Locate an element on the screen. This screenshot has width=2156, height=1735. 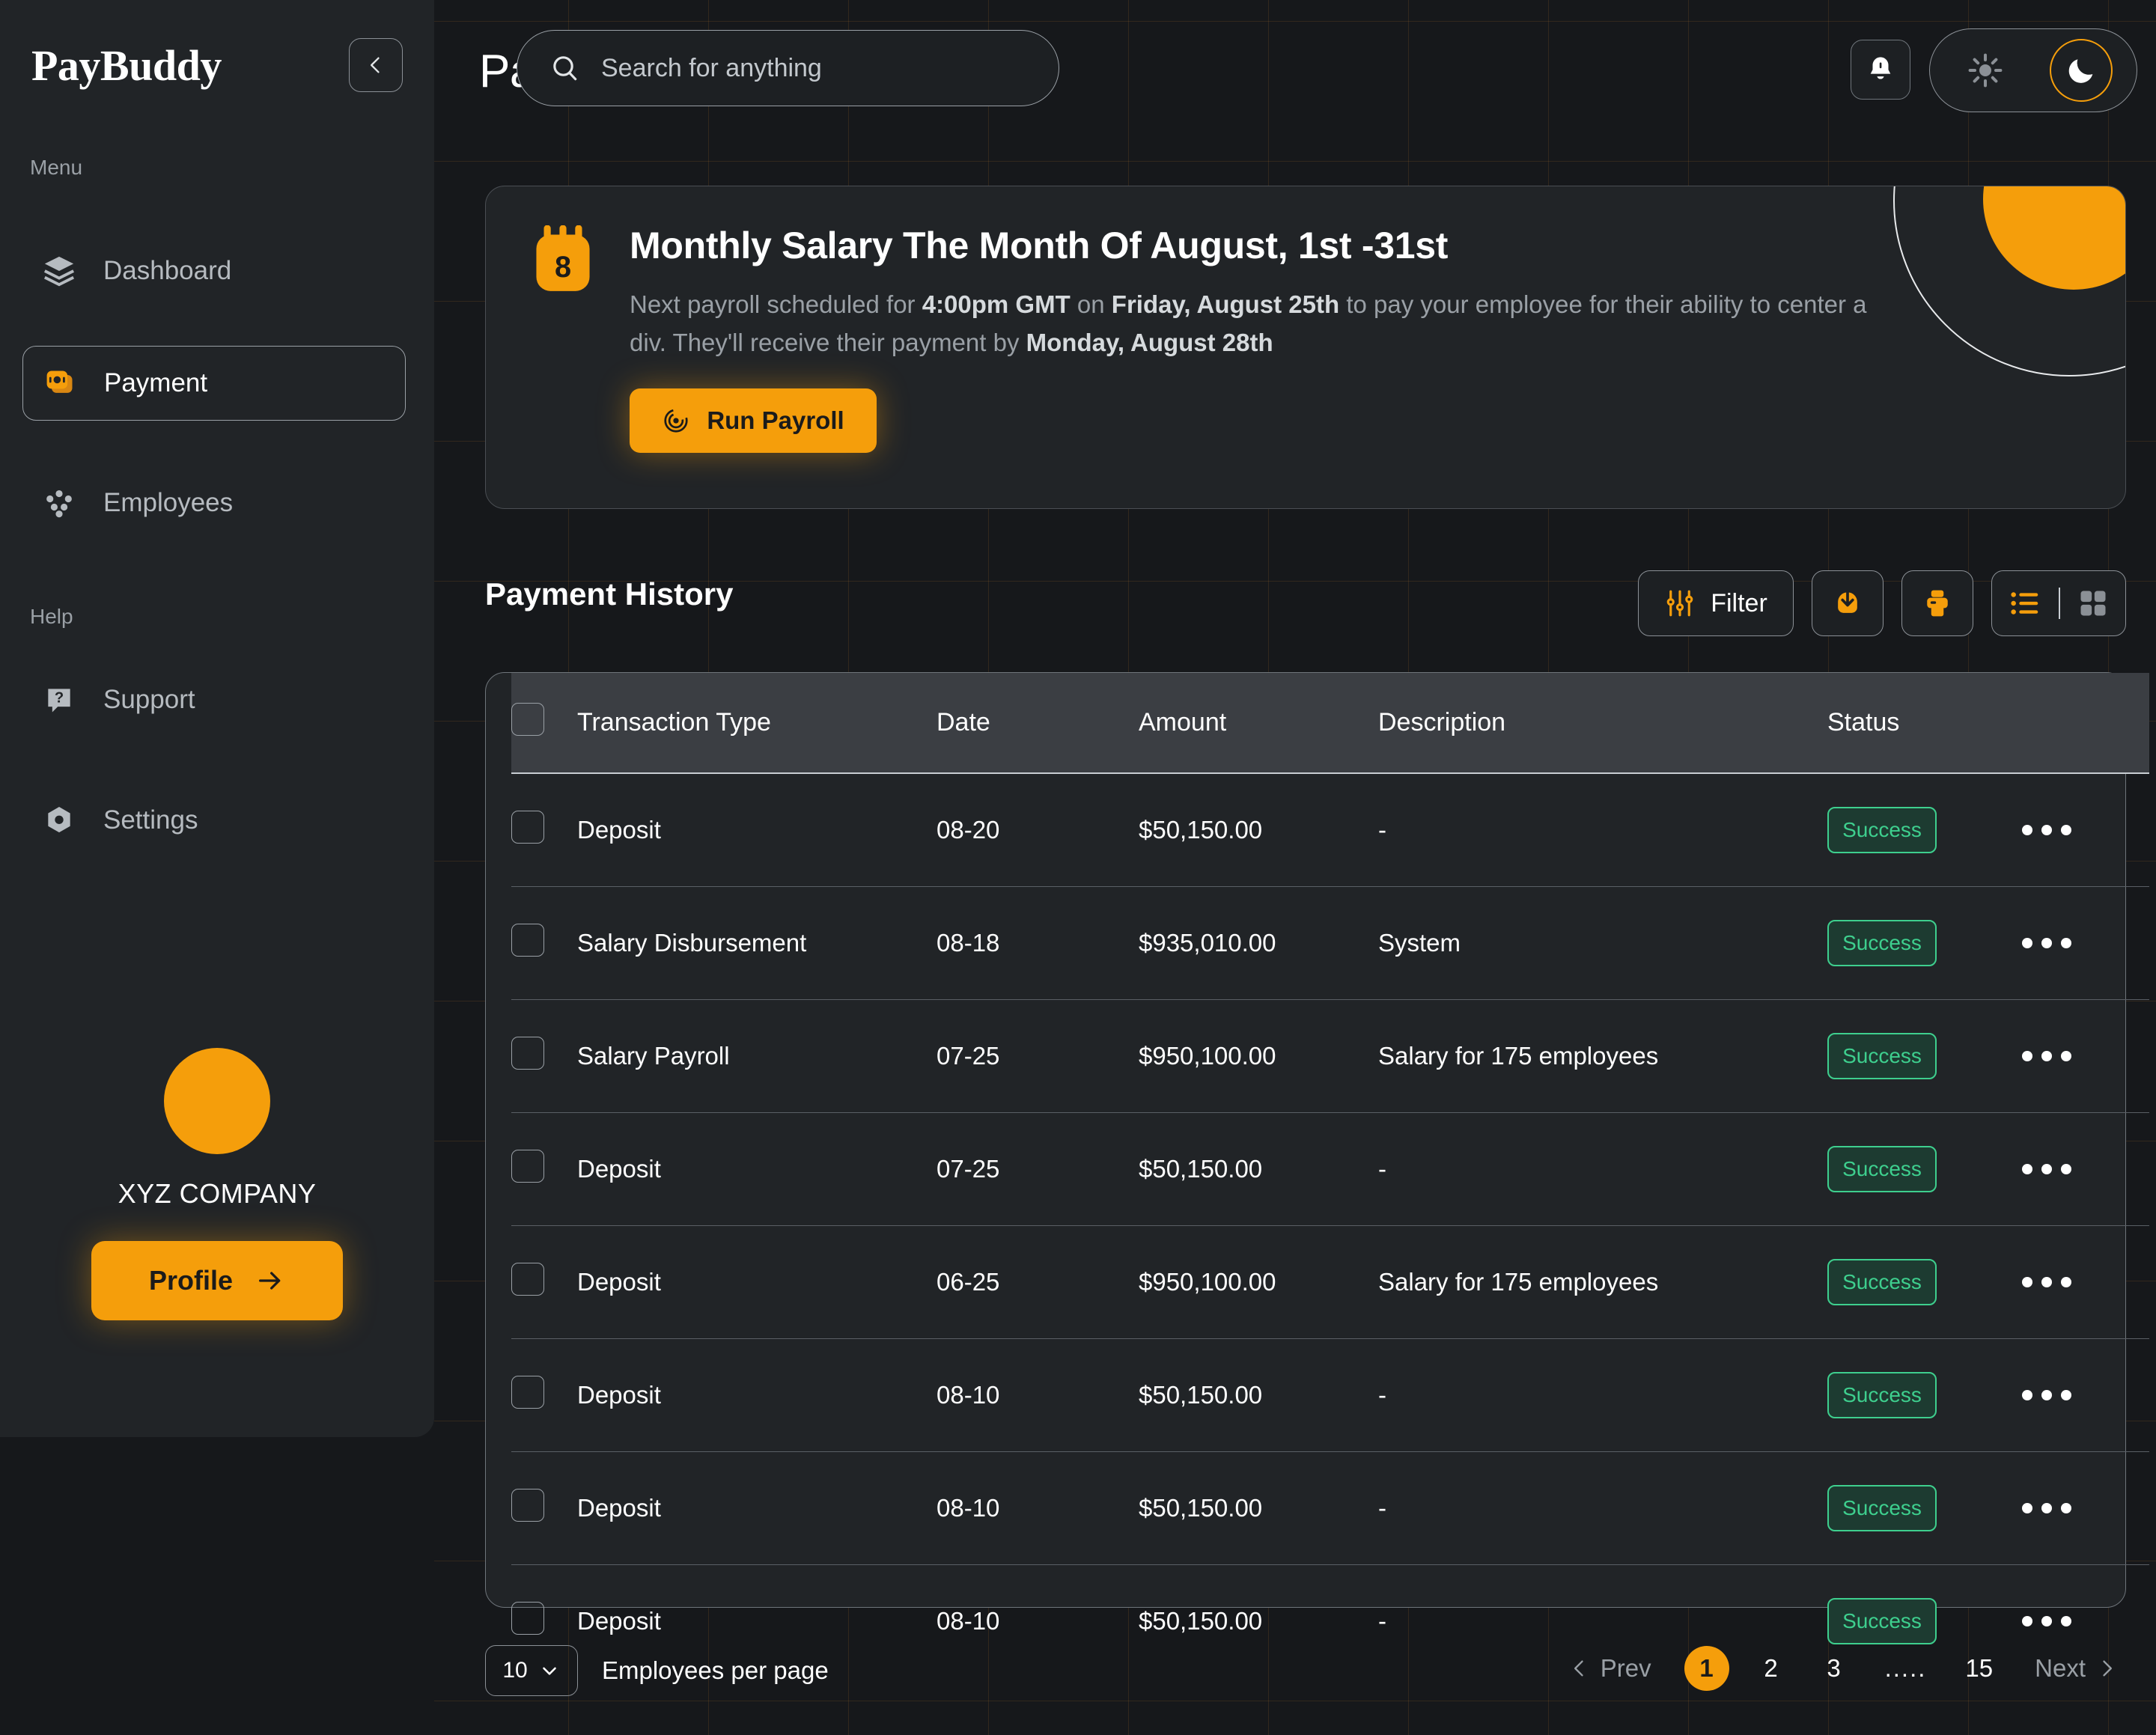
sliders-icon is located at coordinates (1679, 603).